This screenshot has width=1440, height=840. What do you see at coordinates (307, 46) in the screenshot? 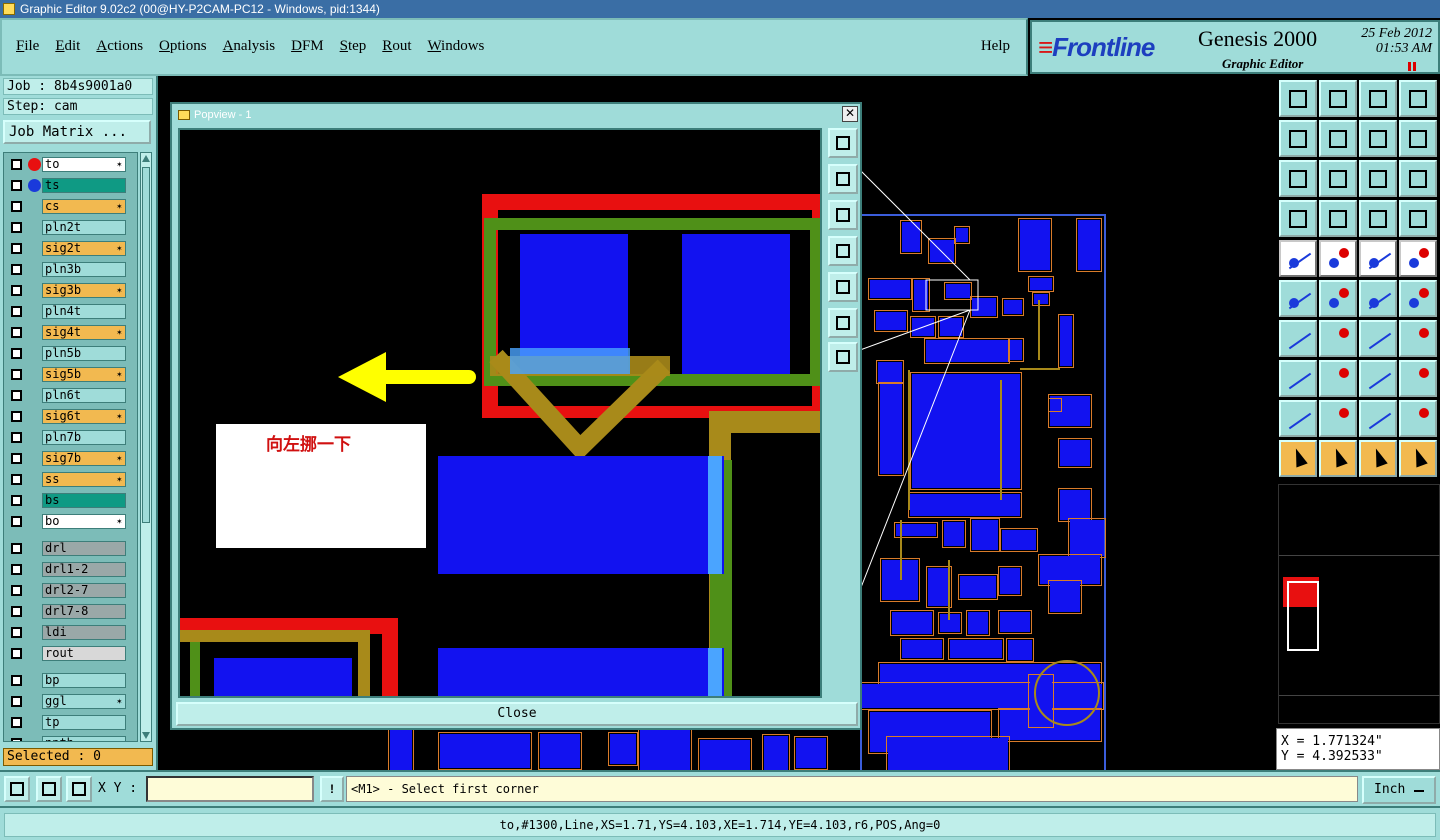
I see `menu-dfm: DFM` at bounding box center [307, 46].